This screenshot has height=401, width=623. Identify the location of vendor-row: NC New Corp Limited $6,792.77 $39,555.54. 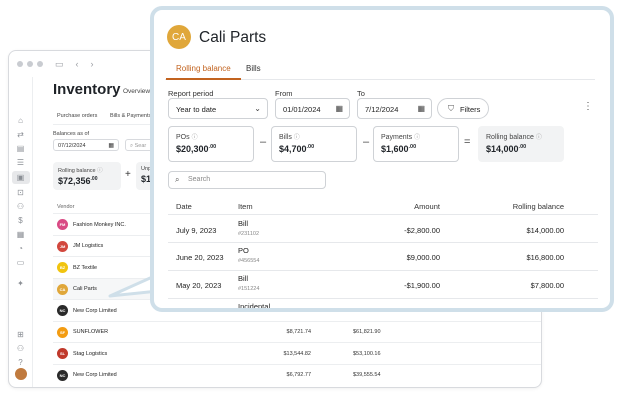
(297, 374).